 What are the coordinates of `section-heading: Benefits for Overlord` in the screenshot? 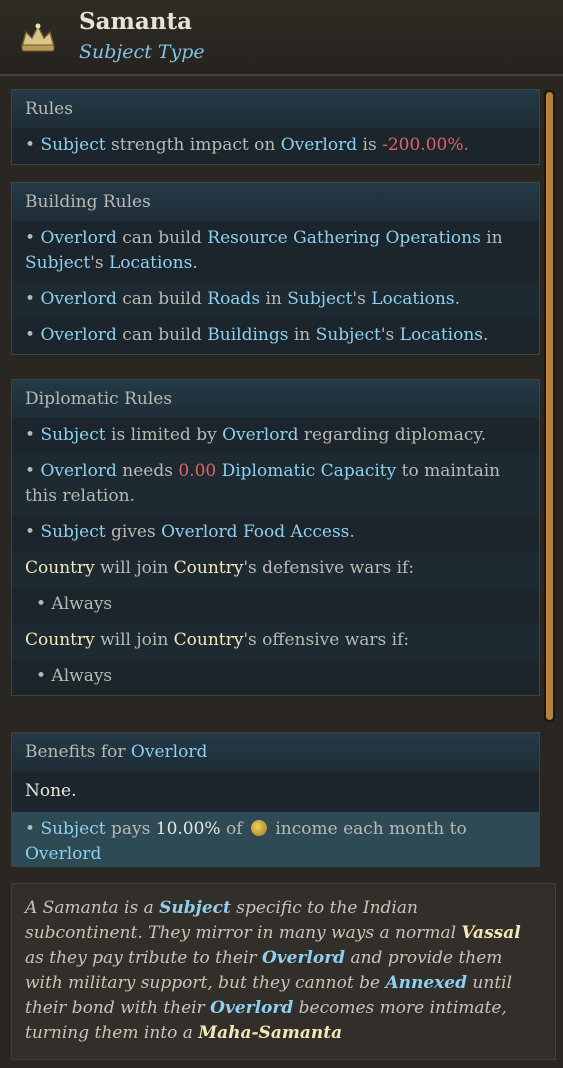 It's located at (275, 752).